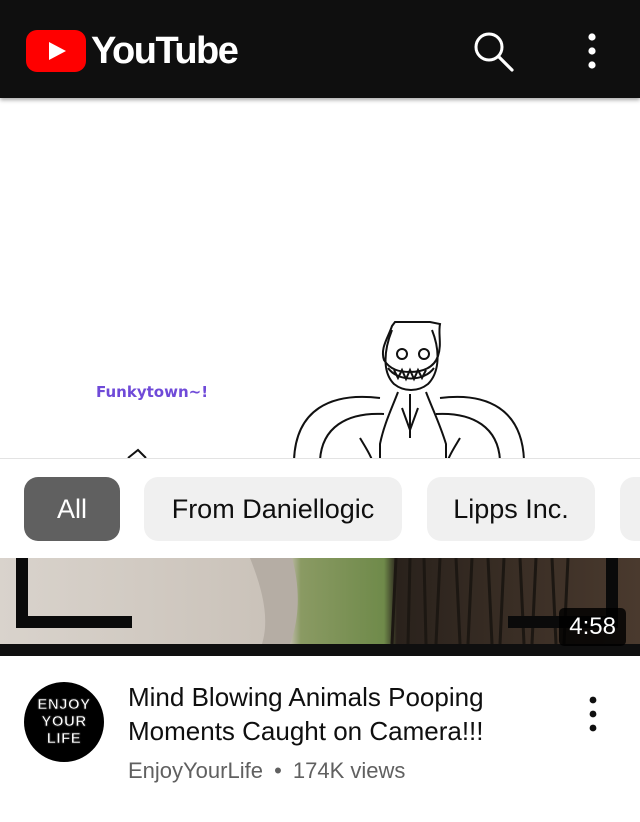 The width and height of the screenshot is (640, 822). I want to click on view-count: 174K views, so click(349, 770).